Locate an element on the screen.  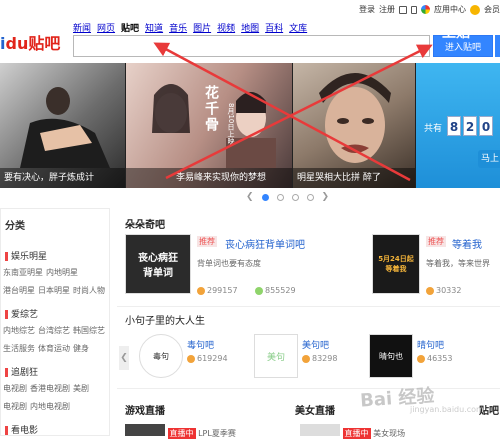
search-input is located at coordinates (251, 46).